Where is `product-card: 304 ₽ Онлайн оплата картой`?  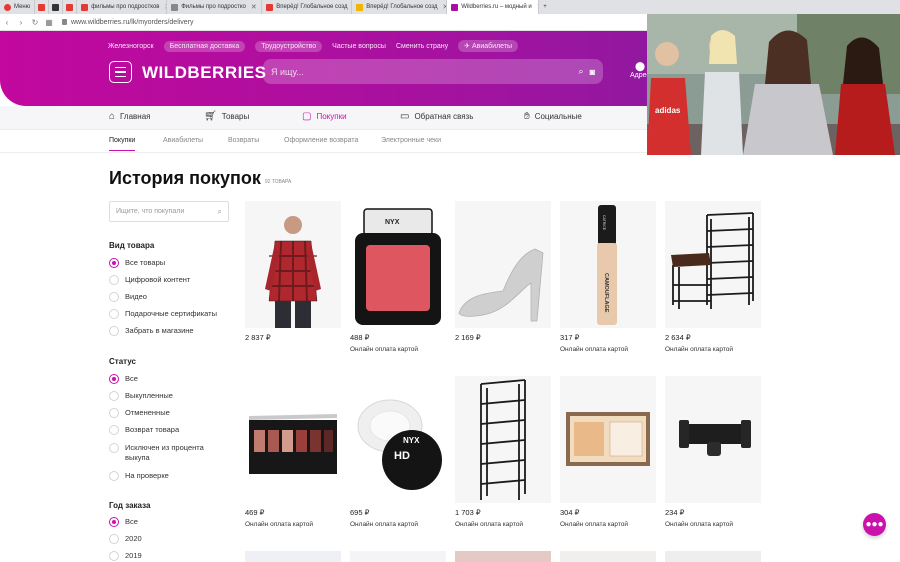 product-card: 304 ₽ Онлайн оплата картой is located at coordinates (608, 452).